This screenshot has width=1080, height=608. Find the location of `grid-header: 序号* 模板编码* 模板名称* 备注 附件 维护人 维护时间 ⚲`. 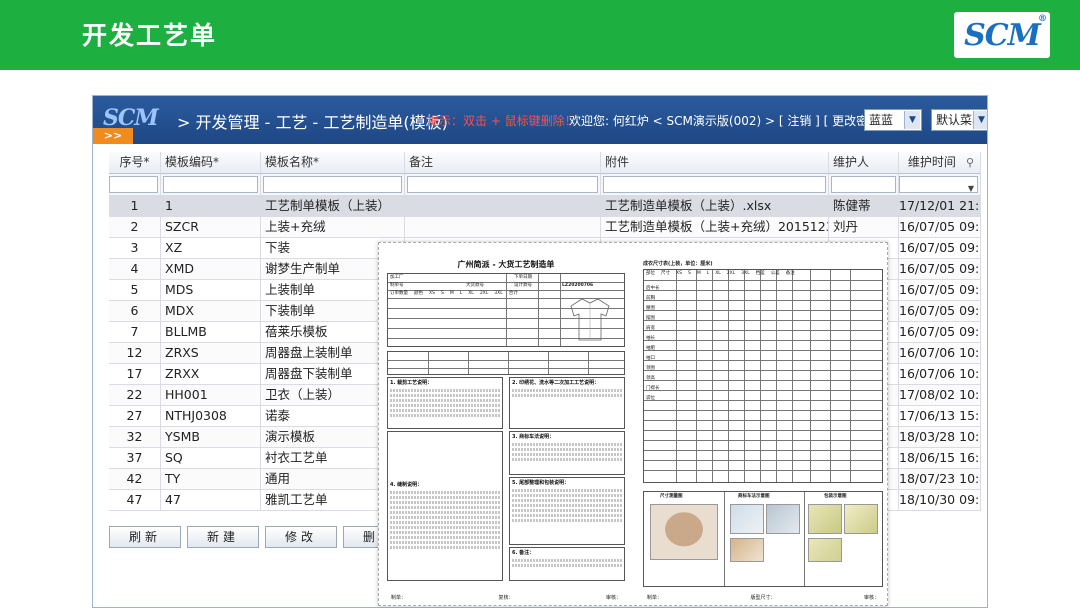

grid-header: 序号* 模板编码* 模板名称* 备注 附件 维护人 维护时间 ⚲ is located at coordinates (545, 163).